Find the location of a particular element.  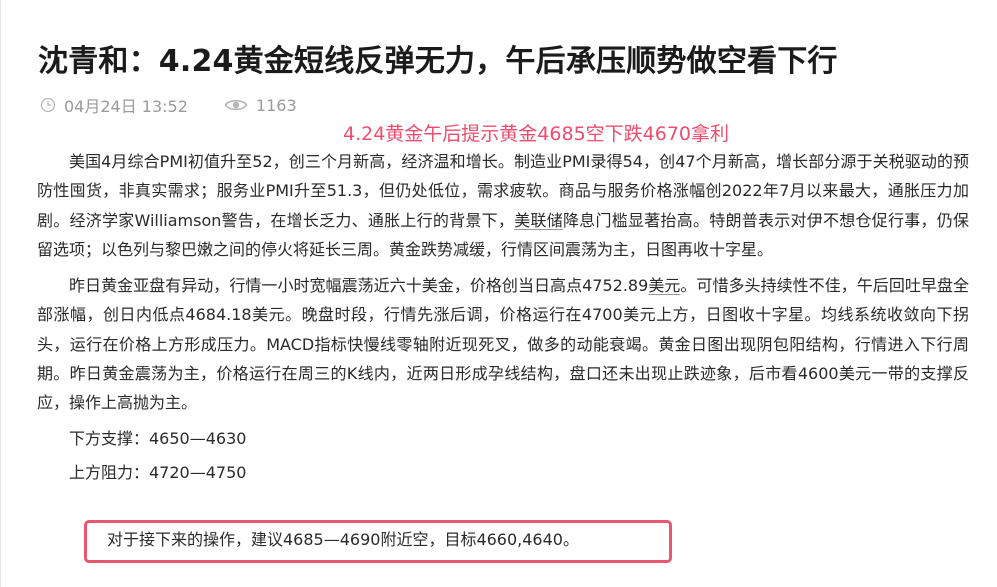

publish-time: 04月24日 13:52 is located at coordinates (114, 105).